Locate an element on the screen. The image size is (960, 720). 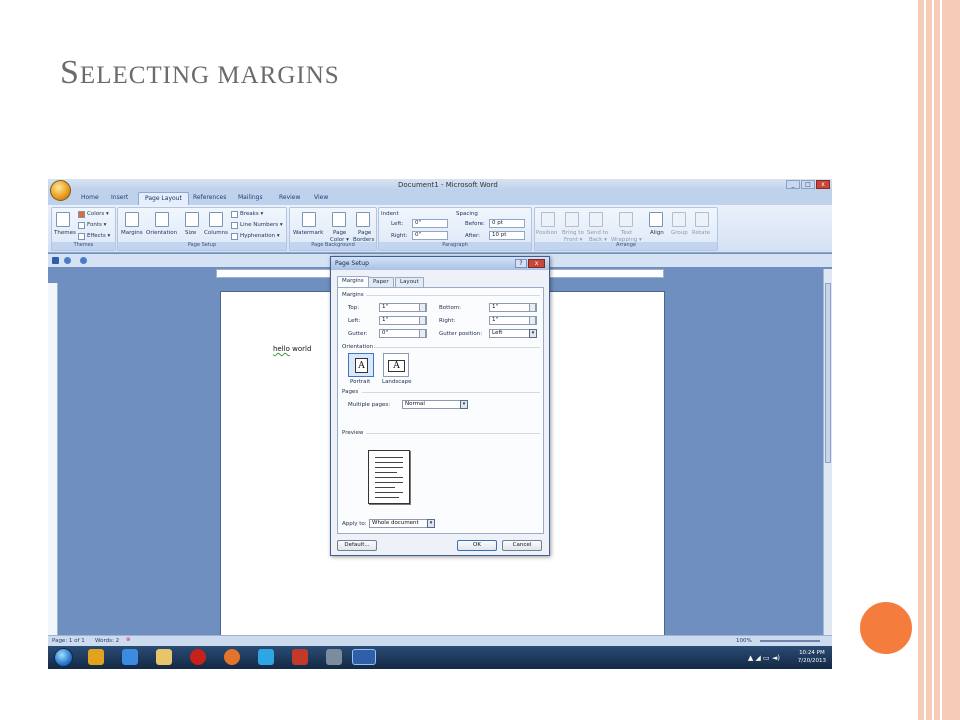
themes-button: Themes is located at coordinates (65, 233).